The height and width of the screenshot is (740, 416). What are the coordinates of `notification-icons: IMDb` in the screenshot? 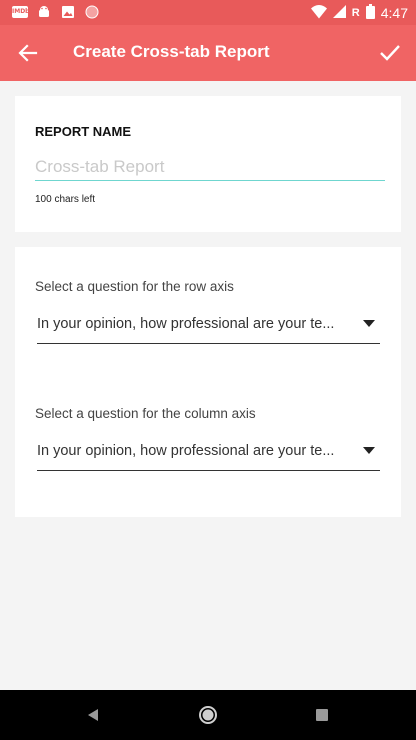 It's located at (56, 12).